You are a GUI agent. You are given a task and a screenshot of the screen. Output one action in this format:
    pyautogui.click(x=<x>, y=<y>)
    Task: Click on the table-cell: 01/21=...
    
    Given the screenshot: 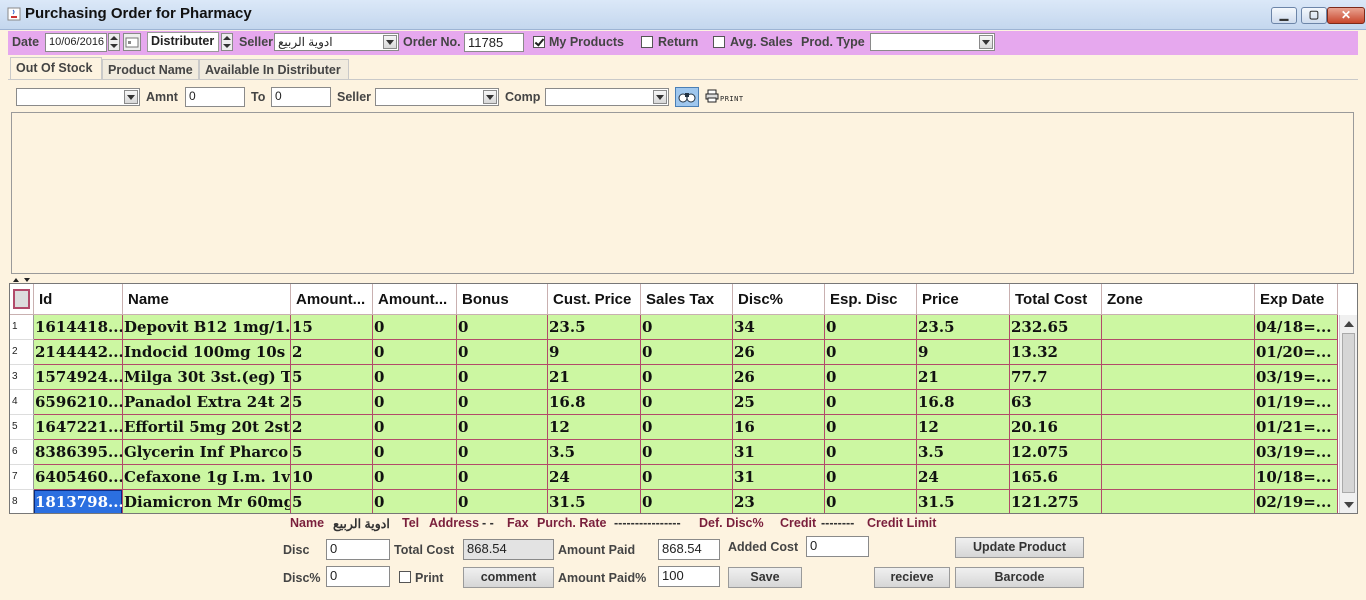 What is the action you would take?
    pyautogui.click(x=1296, y=427)
    